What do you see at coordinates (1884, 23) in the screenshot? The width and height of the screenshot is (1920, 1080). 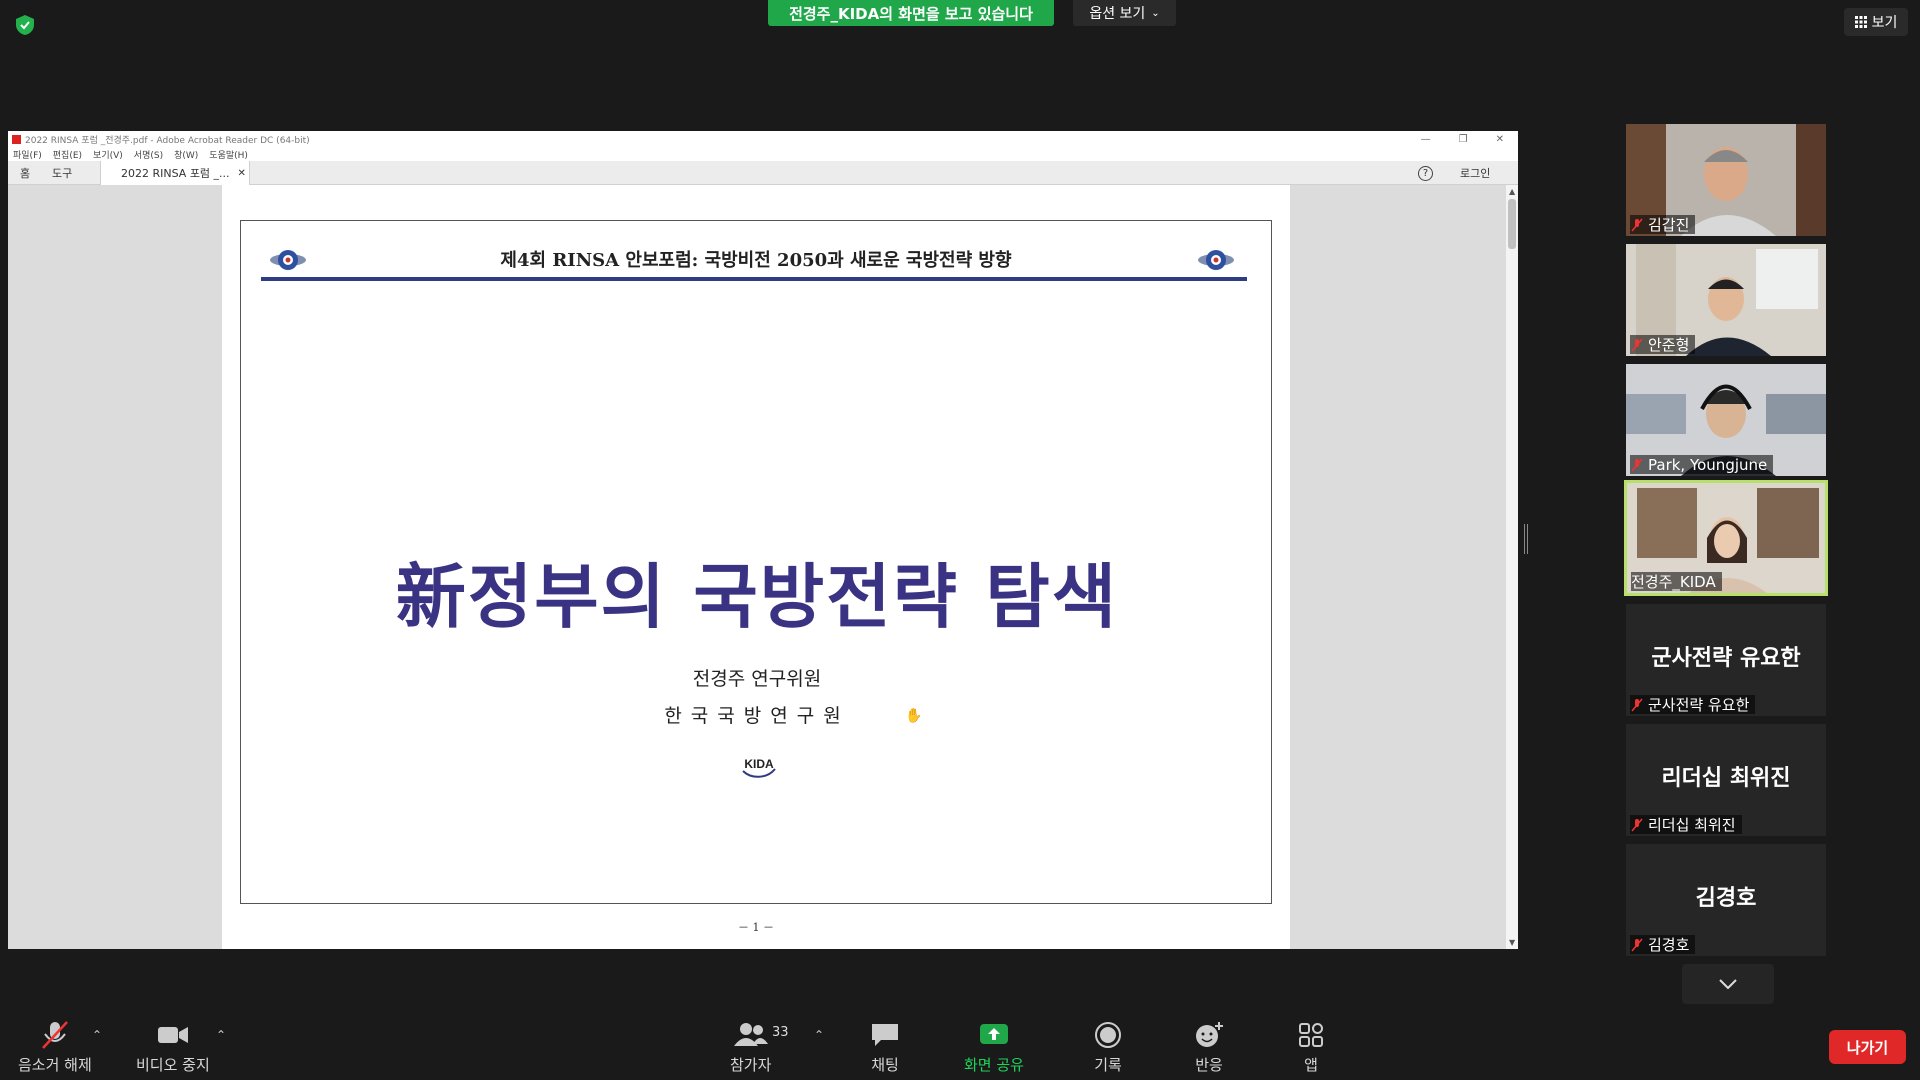 I see `view-label: 보기` at bounding box center [1884, 23].